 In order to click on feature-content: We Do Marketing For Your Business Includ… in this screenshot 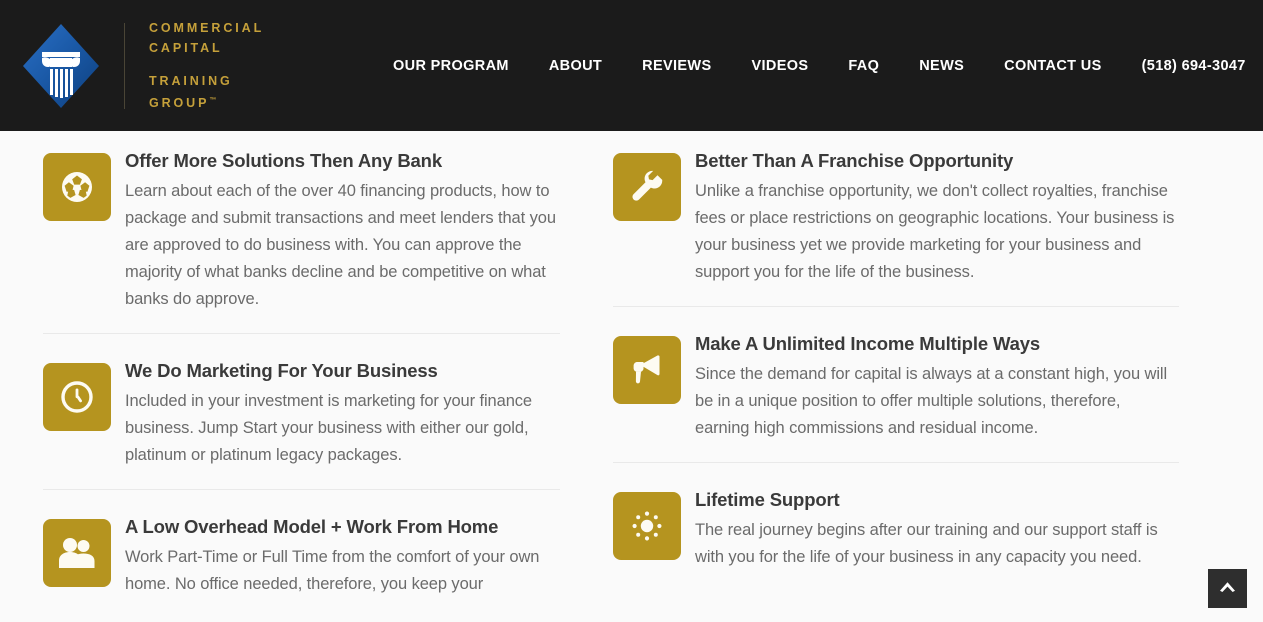, I will do `click(342, 413)`.